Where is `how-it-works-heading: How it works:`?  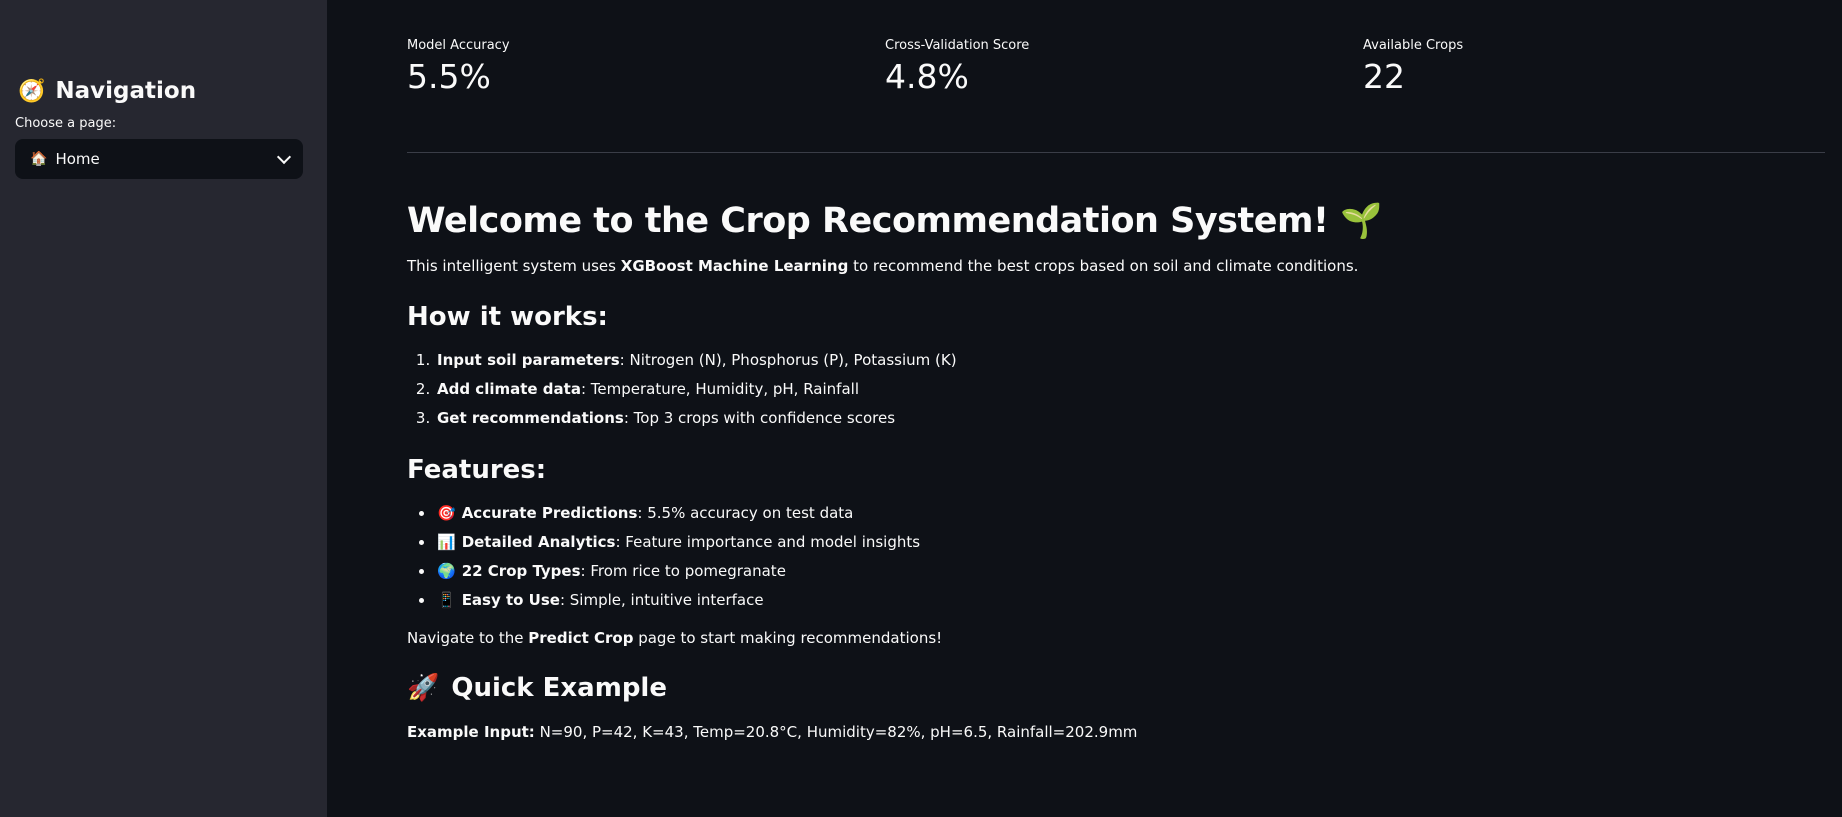 how-it-works-heading: How it works: is located at coordinates (507, 316).